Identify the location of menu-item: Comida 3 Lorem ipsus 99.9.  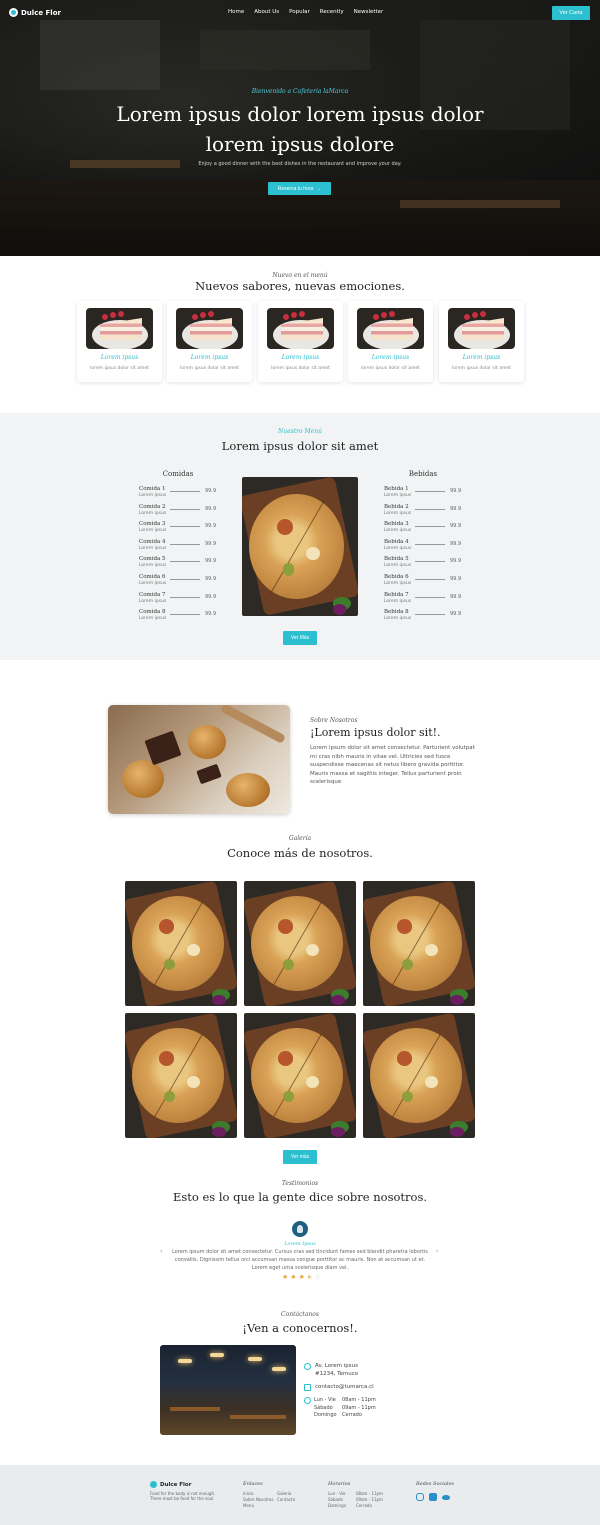
(178, 528).